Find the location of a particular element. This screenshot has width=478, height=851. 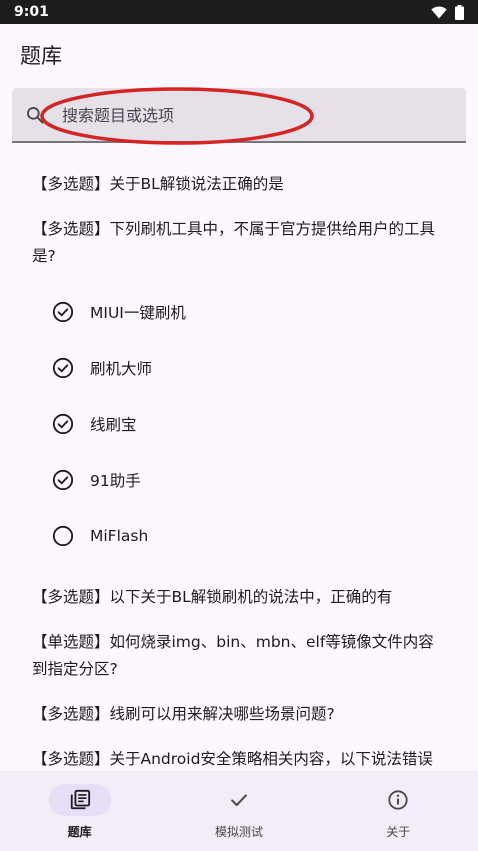

library-icon is located at coordinates (80, 799).